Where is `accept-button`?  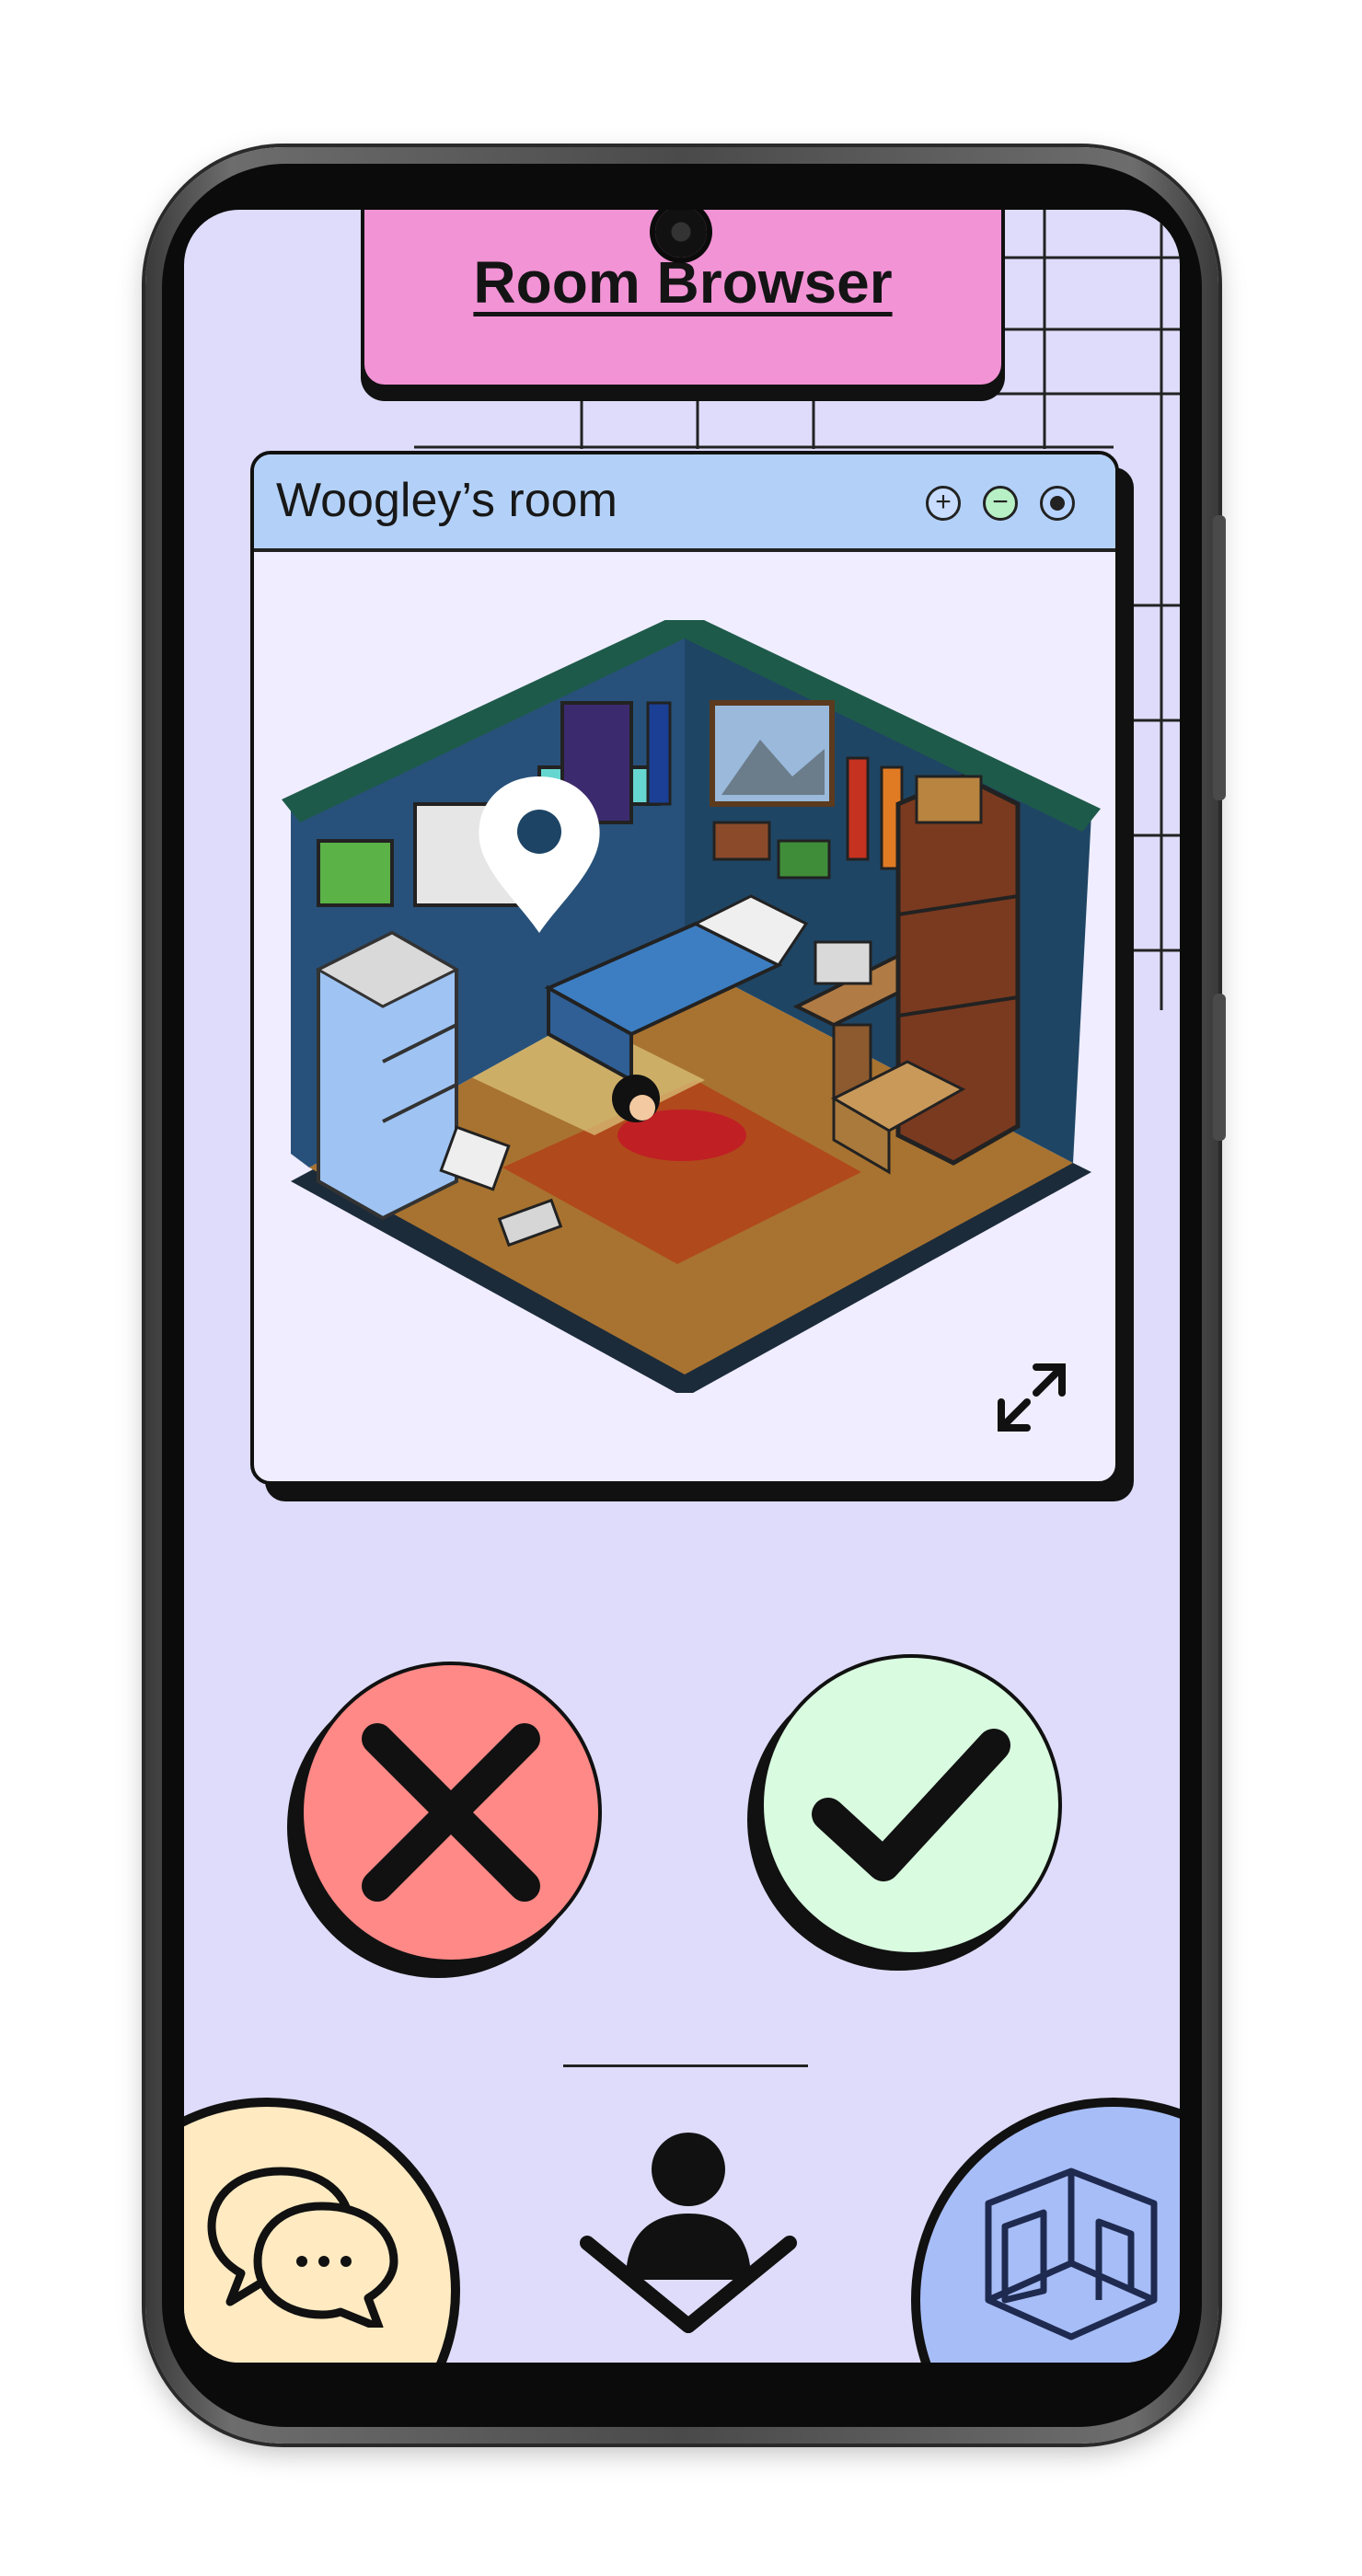
accept-button is located at coordinates (911, 1805).